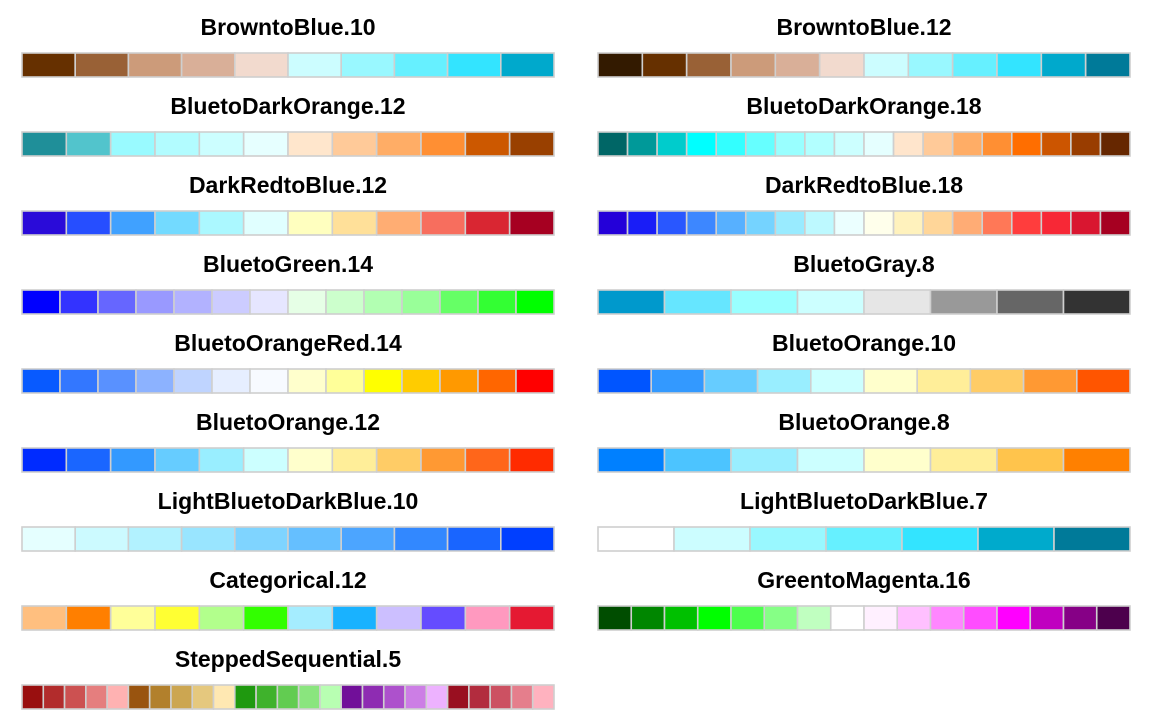 The image size is (1152, 711). What do you see at coordinates (864, 599) in the screenshot?
I see `palette-panel: GreentoMagenta.16` at bounding box center [864, 599].